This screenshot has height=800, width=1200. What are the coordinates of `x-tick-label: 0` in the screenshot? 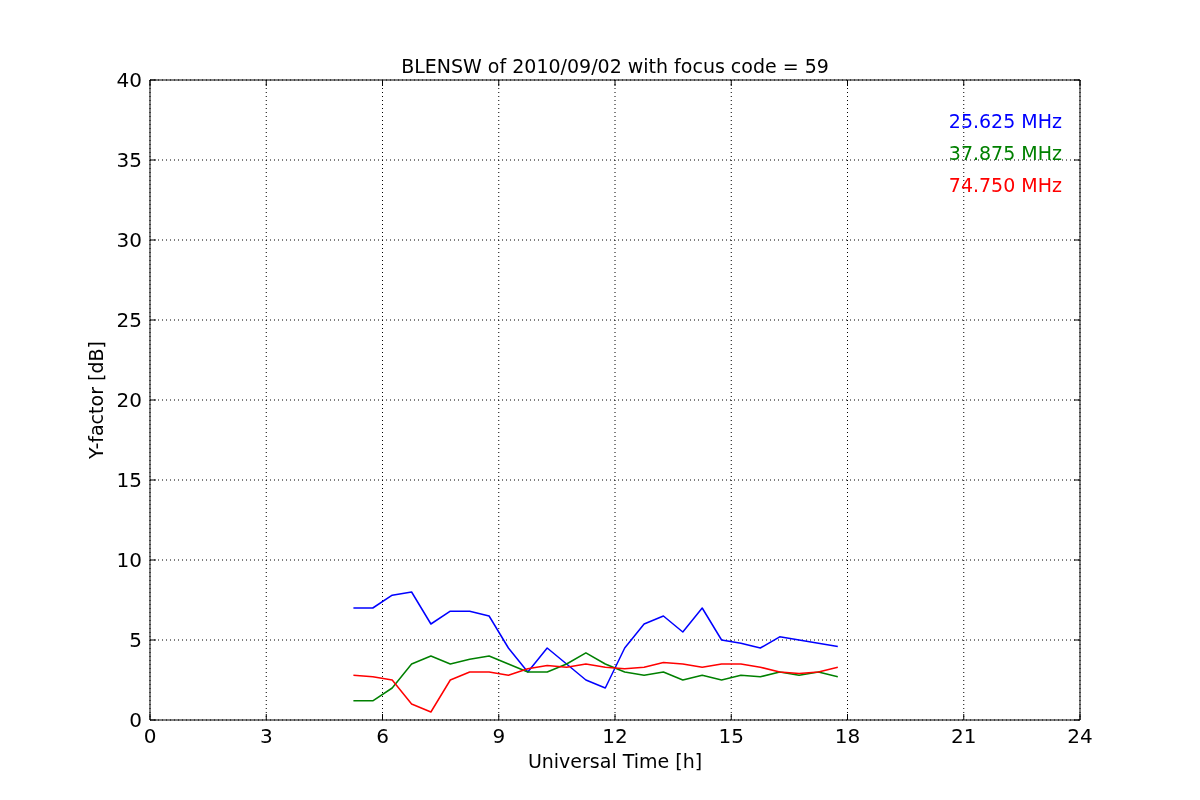 It's located at (150, 736).